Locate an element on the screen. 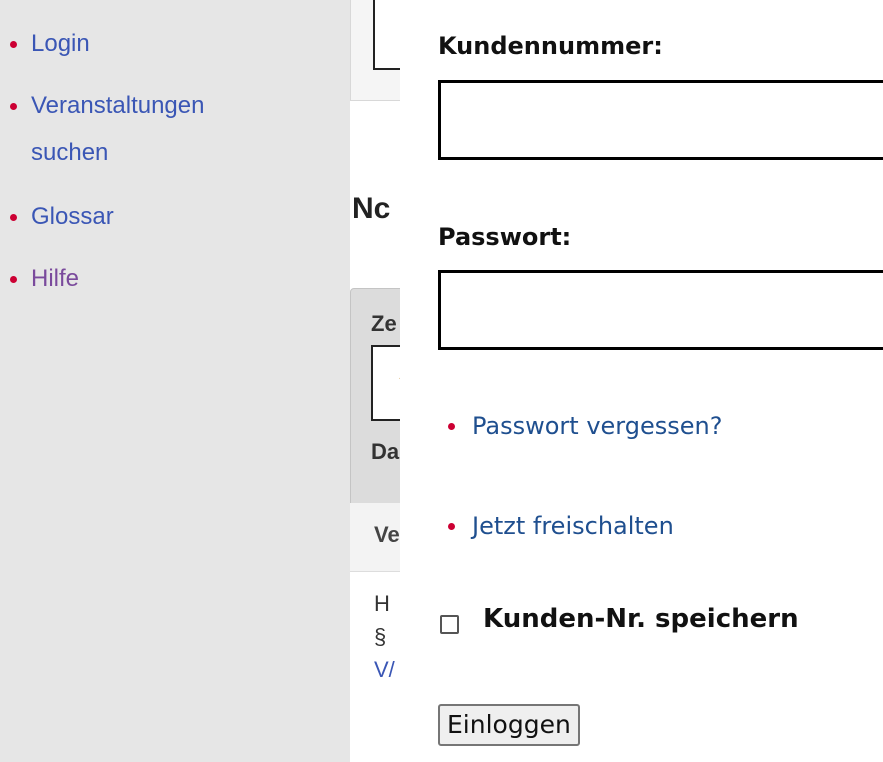 The image size is (883, 762). remember-customer-checkbox is located at coordinates (449, 624).